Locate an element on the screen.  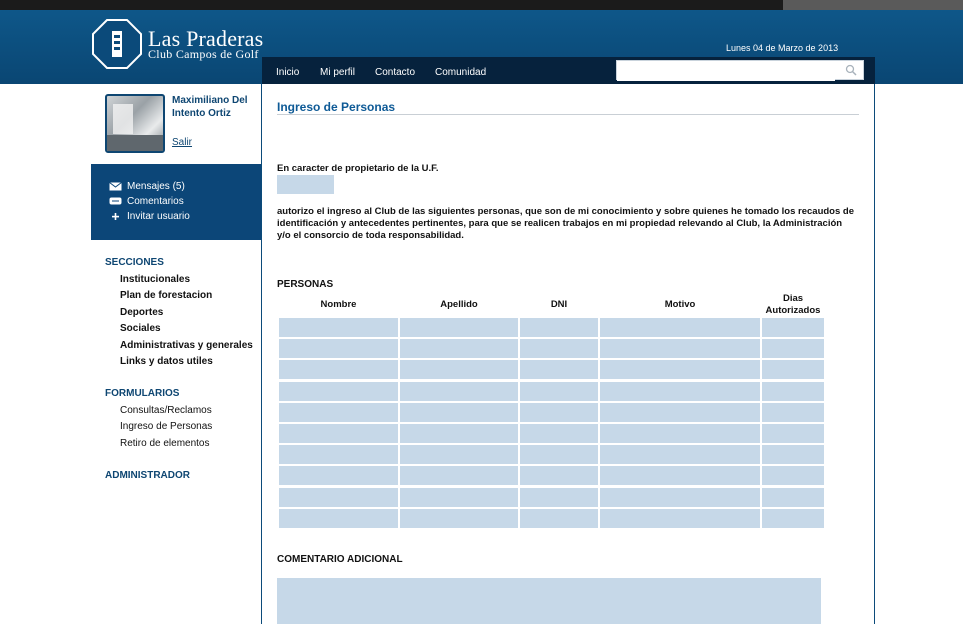
column-dni: DNI is located at coordinates (559, 304).